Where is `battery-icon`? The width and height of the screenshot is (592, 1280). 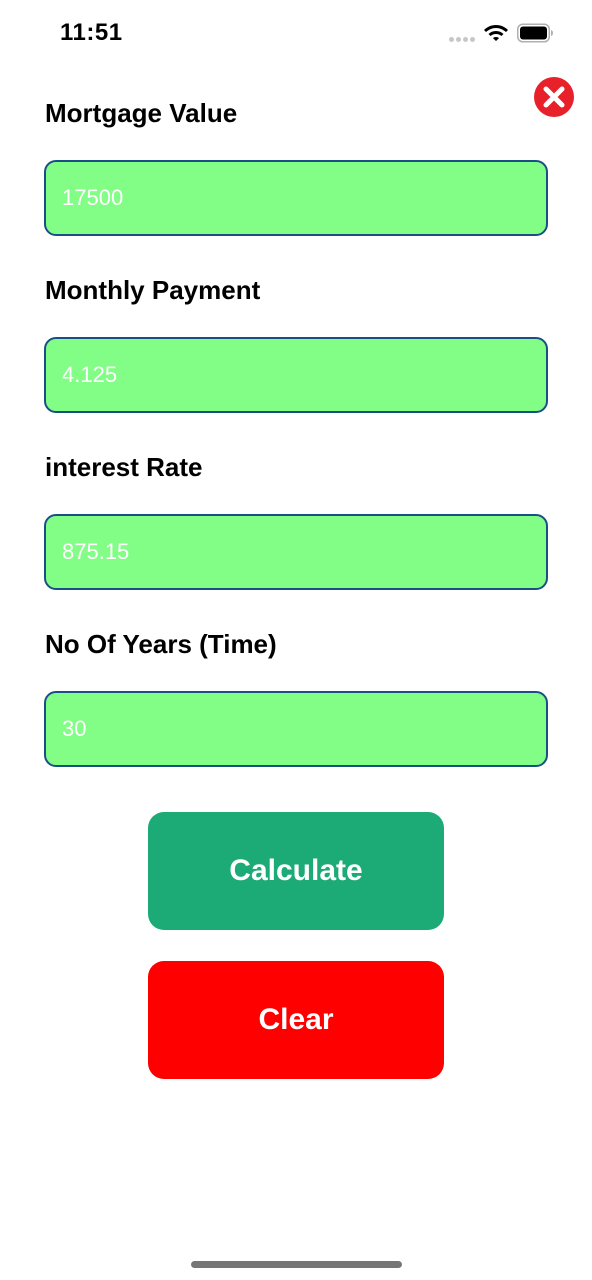
battery-icon is located at coordinates (535, 33).